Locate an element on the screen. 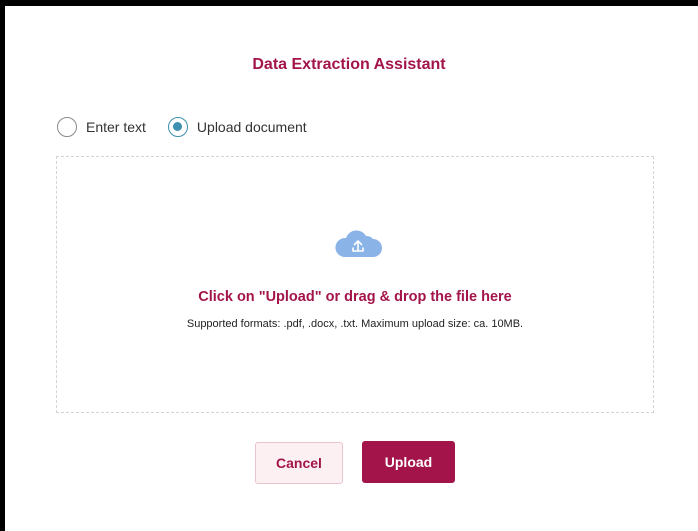 The image size is (698, 531). radio-upload-document: Upload document is located at coordinates (237, 127).